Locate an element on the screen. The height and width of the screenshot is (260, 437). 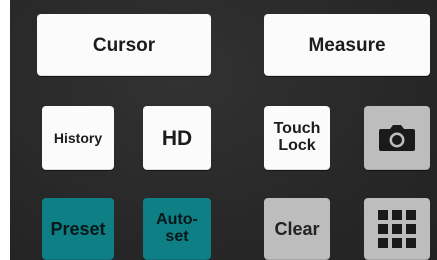
measure-button-label: Measure is located at coordinates (347, 45).